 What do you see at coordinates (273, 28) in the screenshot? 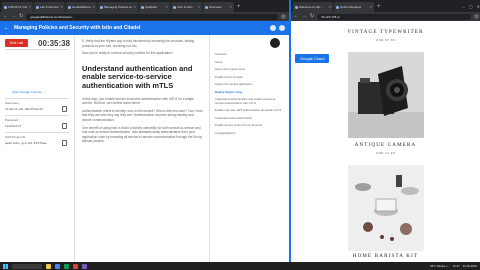
I see `help-icon` at bounding box center [273, 28].